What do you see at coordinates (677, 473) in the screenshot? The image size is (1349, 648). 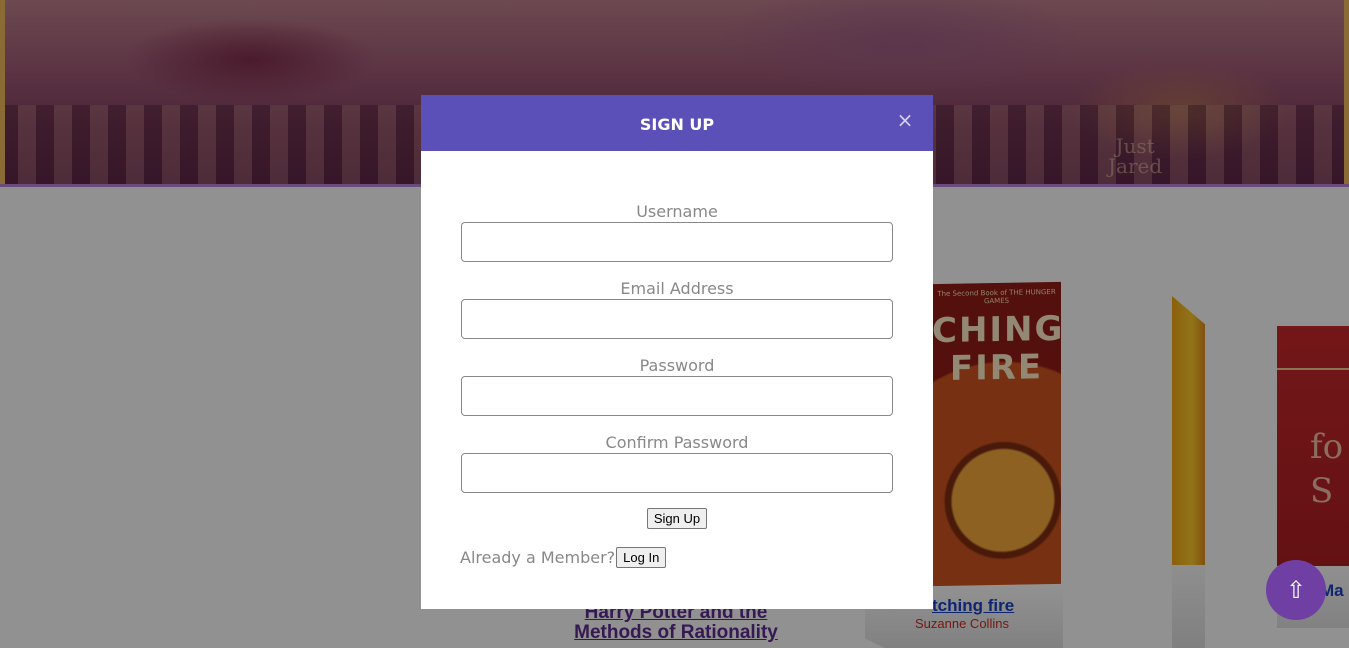 I see `confirm-password-input` at bounding box center [677, 473].